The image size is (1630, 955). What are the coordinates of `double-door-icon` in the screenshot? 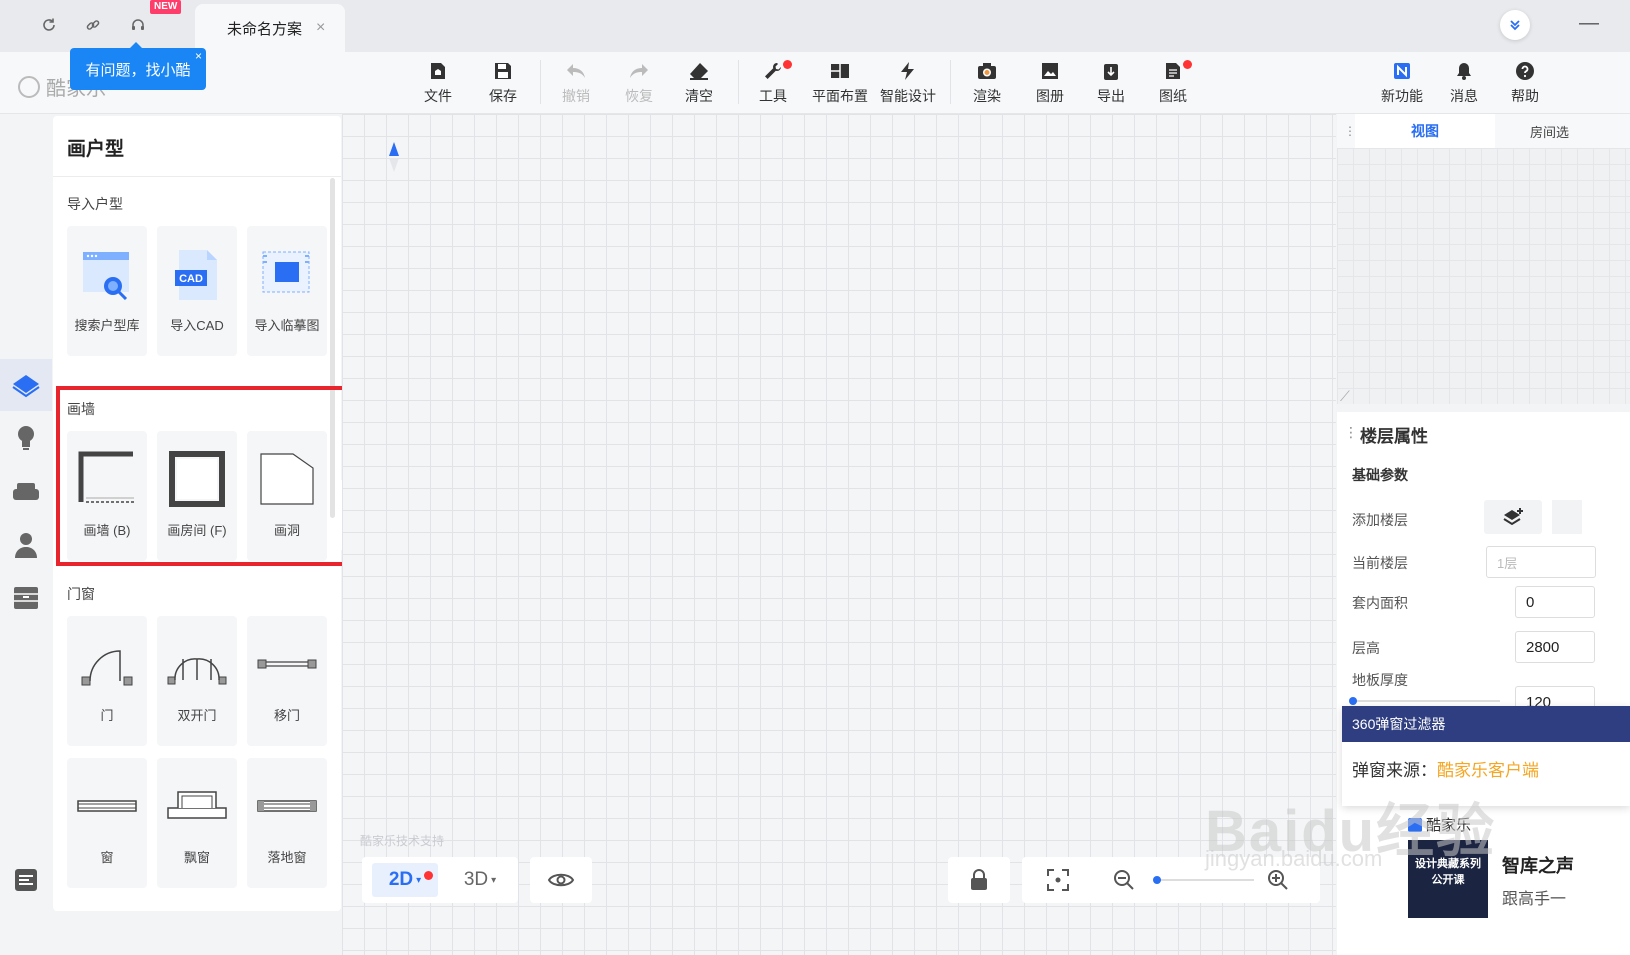 It's located at (197, 664).